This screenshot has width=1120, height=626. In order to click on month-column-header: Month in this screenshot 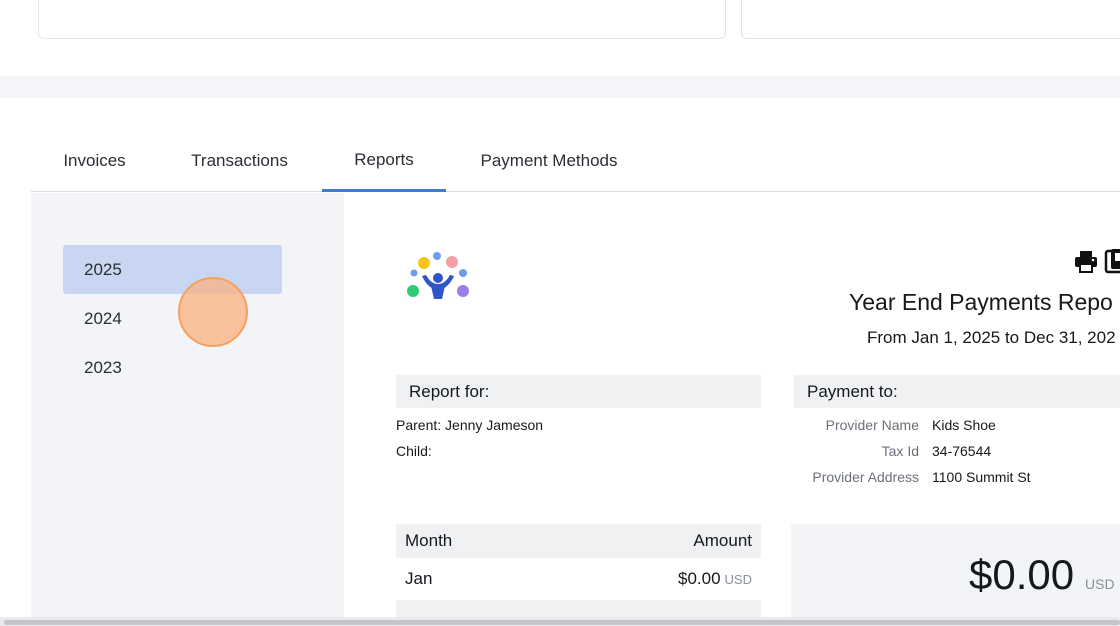, I will do `click(429, 540)`.